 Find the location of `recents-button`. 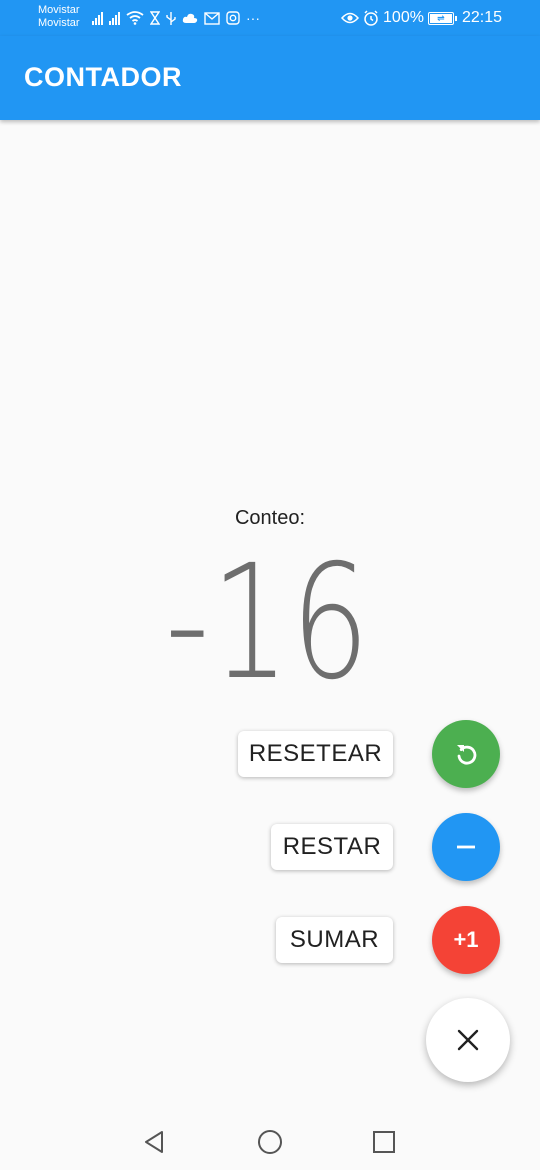

recents-button is located at coordinates (384, 1142).